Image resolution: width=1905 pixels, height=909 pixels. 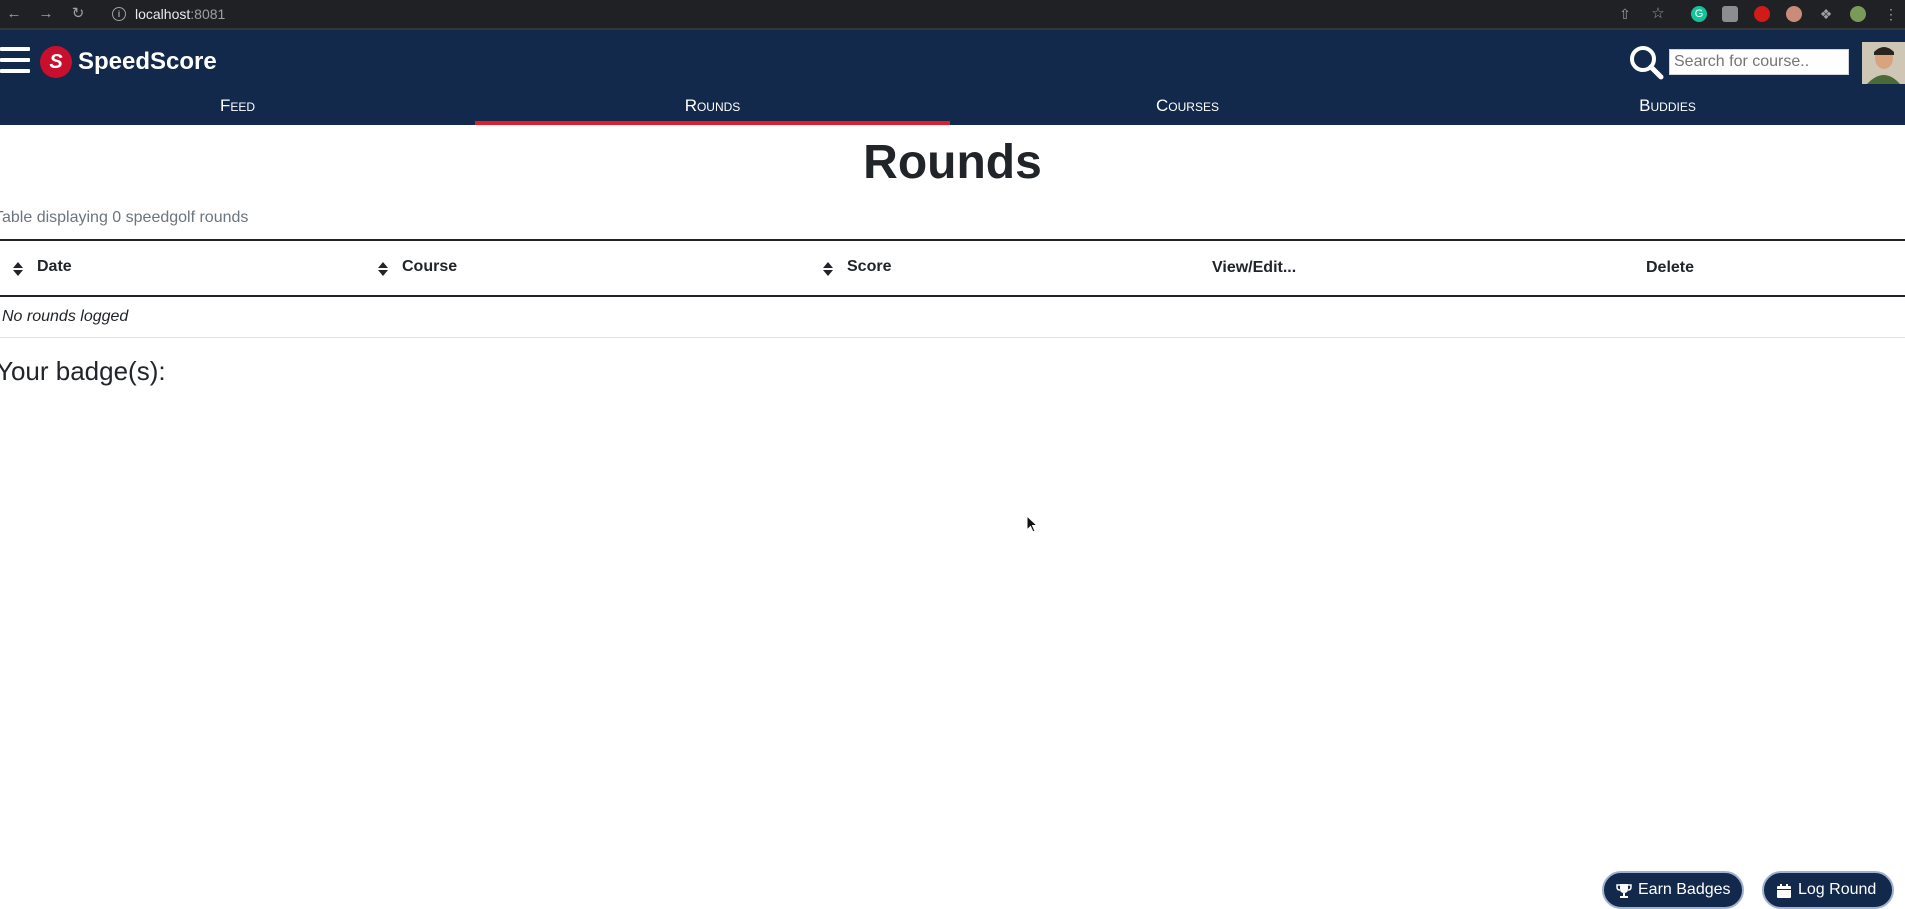 What do you see at coordinates (712, 108) in the screenshot?
I see `tab-rounds: Rounds` at bounding box center [712, 108].